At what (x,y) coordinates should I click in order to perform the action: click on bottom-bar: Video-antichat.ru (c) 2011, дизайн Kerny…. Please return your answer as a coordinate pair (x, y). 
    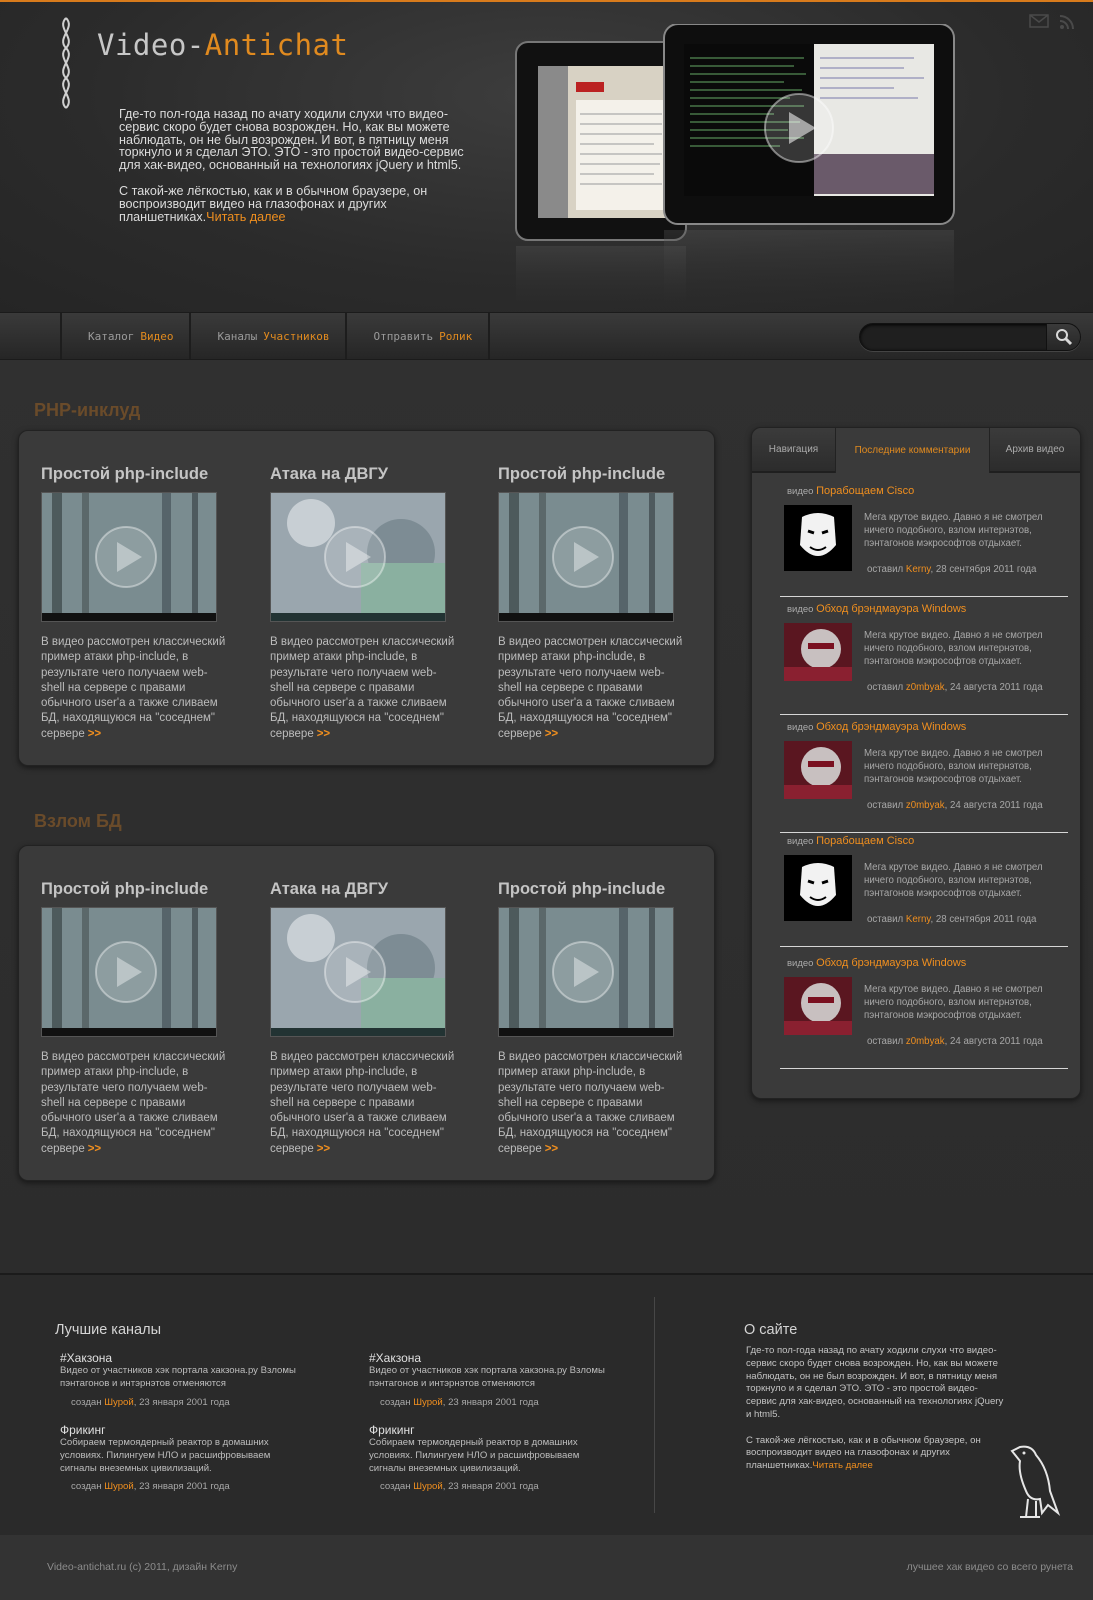
    Looking at the image, I should click on (546, 1567).